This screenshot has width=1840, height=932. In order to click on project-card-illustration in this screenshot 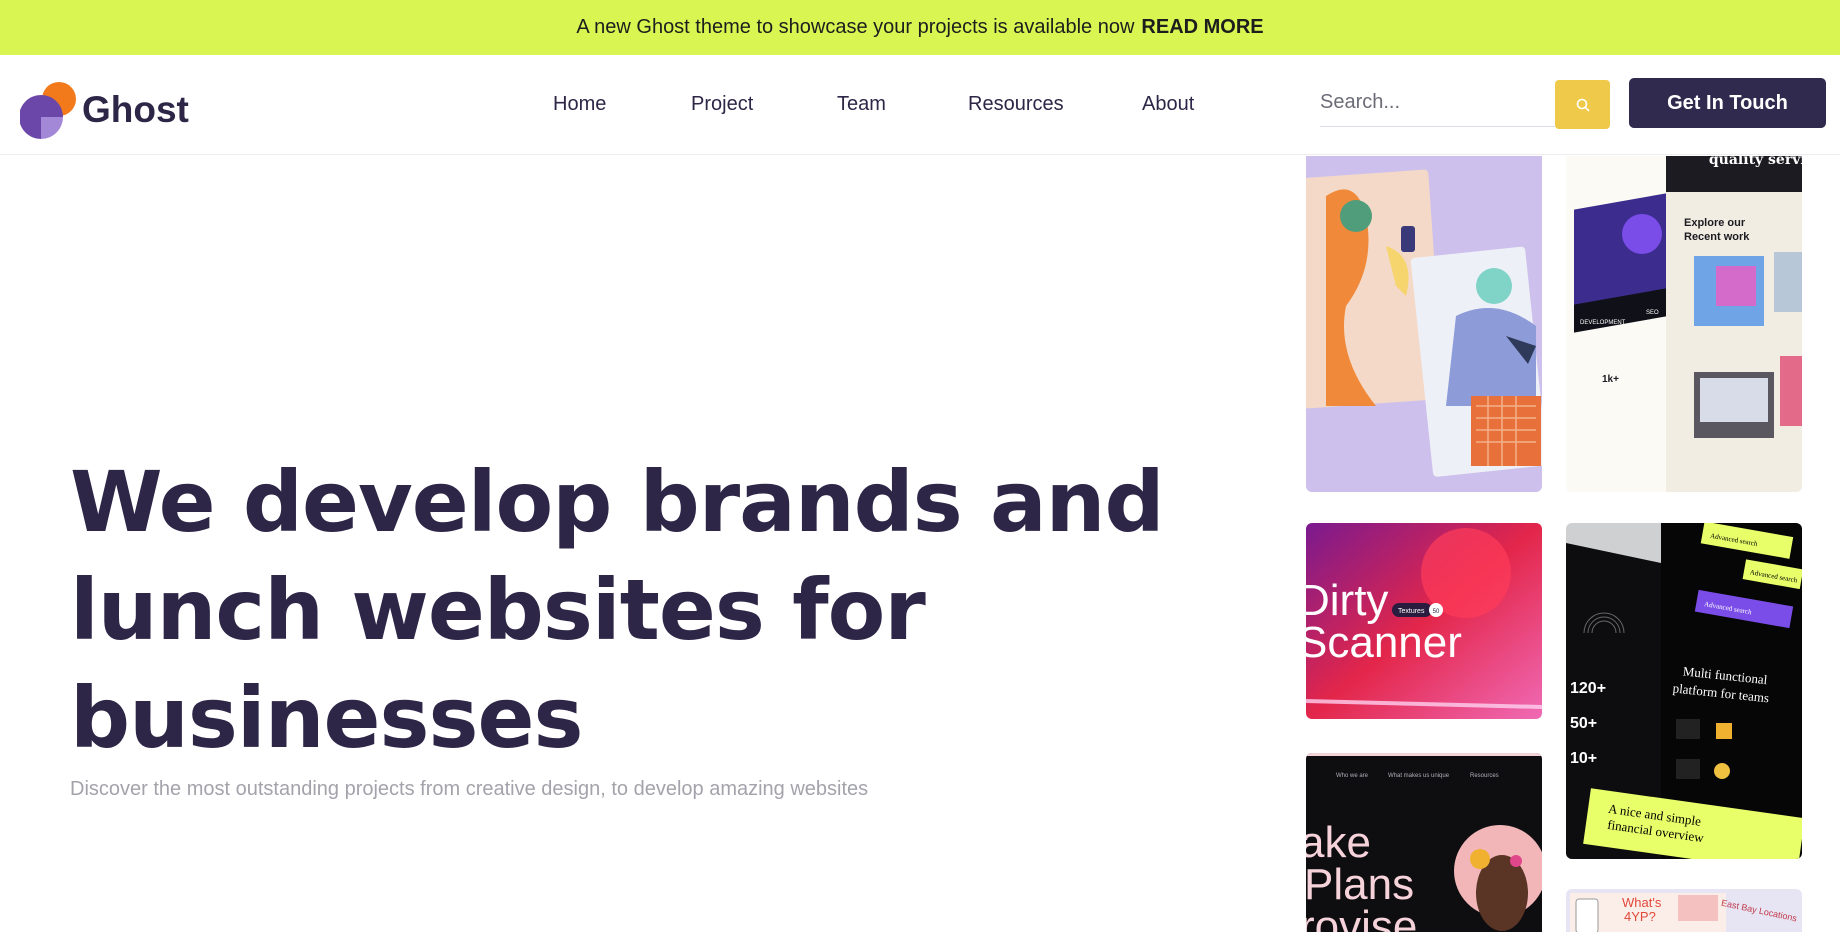, I will do `click(1424, 324)`.